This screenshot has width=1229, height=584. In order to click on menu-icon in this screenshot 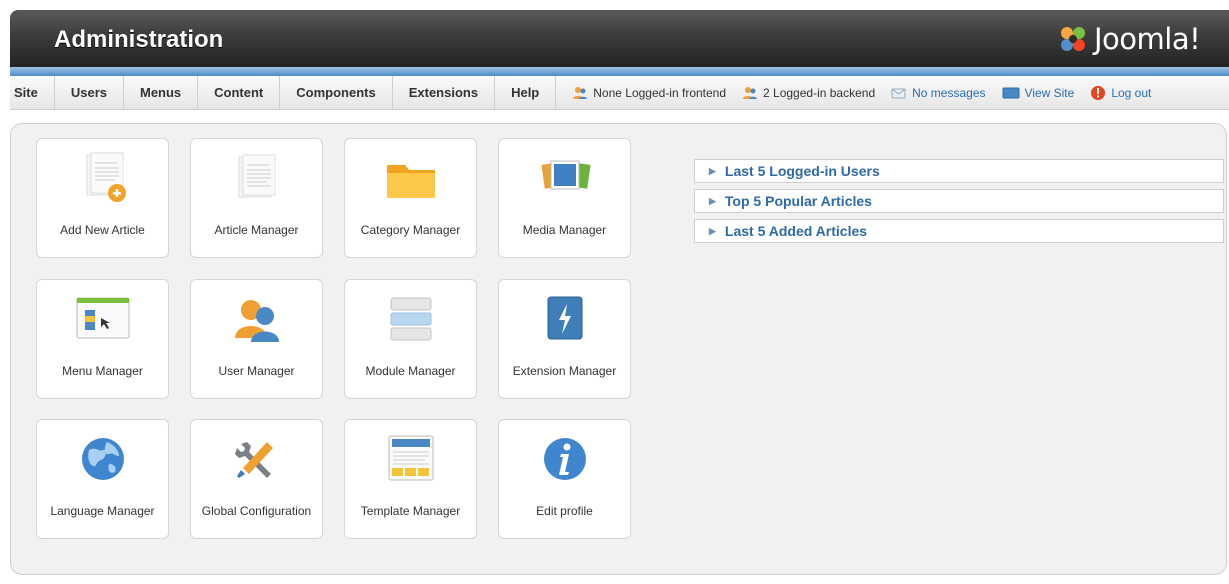, I will do `click(102, 318)`.